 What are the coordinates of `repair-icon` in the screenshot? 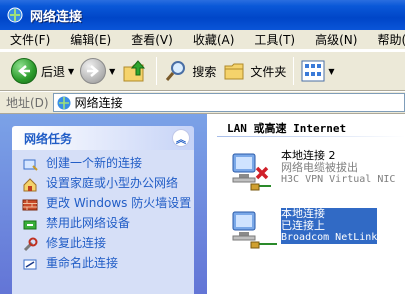 It's located at (30, 244).